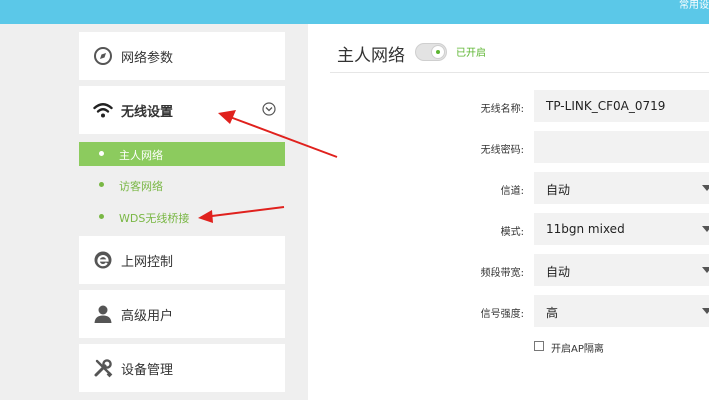 This screenshot has height=400, width=709. I want to click on sub-item-label: 访客网络, so click(141, 186).